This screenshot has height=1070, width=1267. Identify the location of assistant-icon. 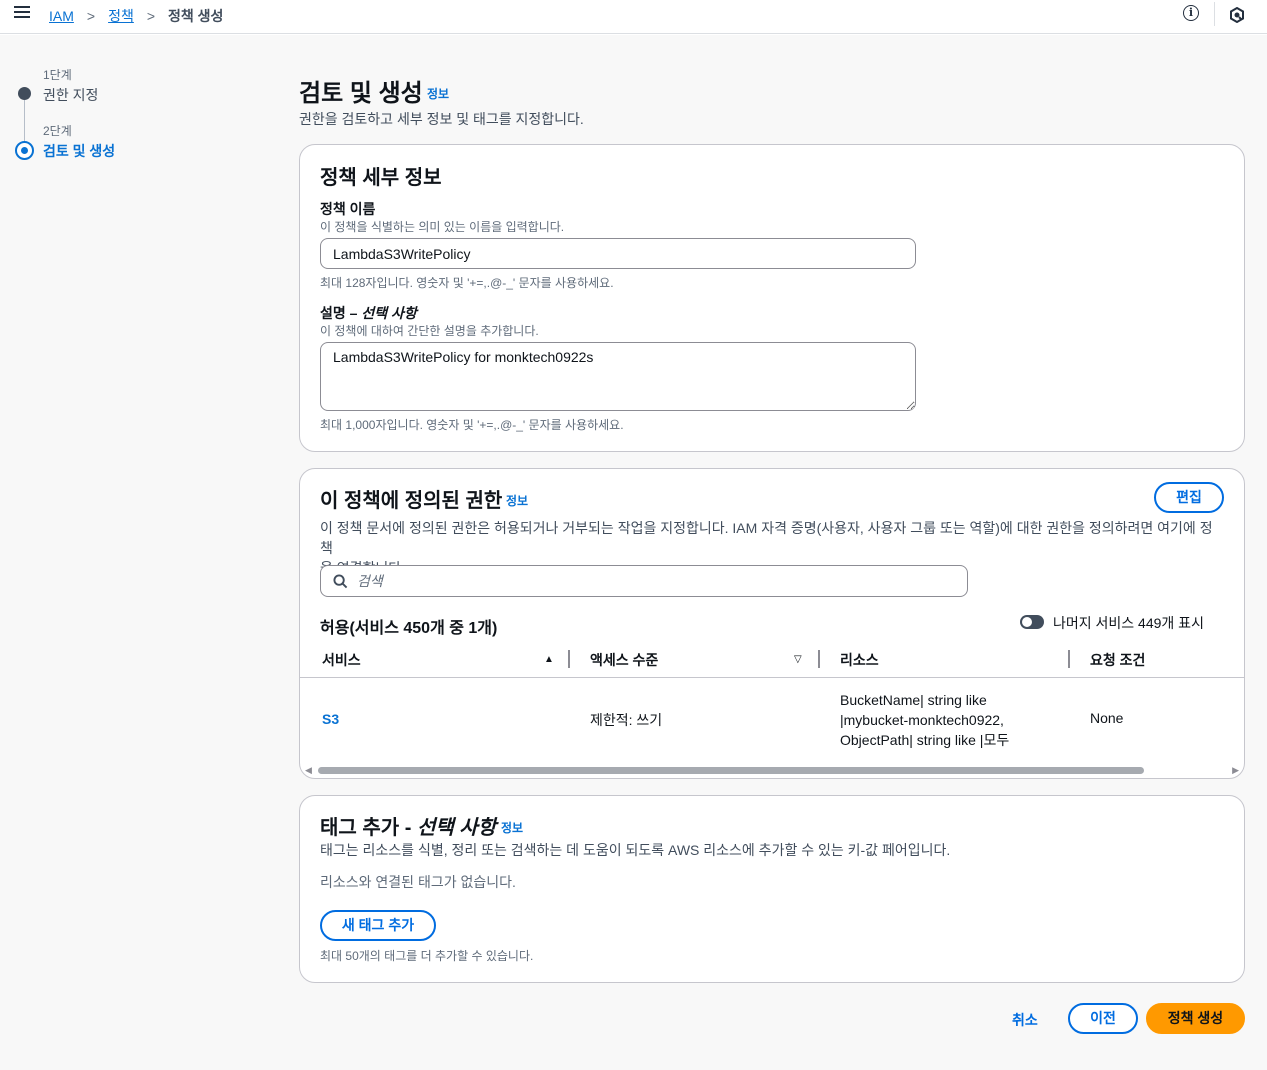
(1237, 15).